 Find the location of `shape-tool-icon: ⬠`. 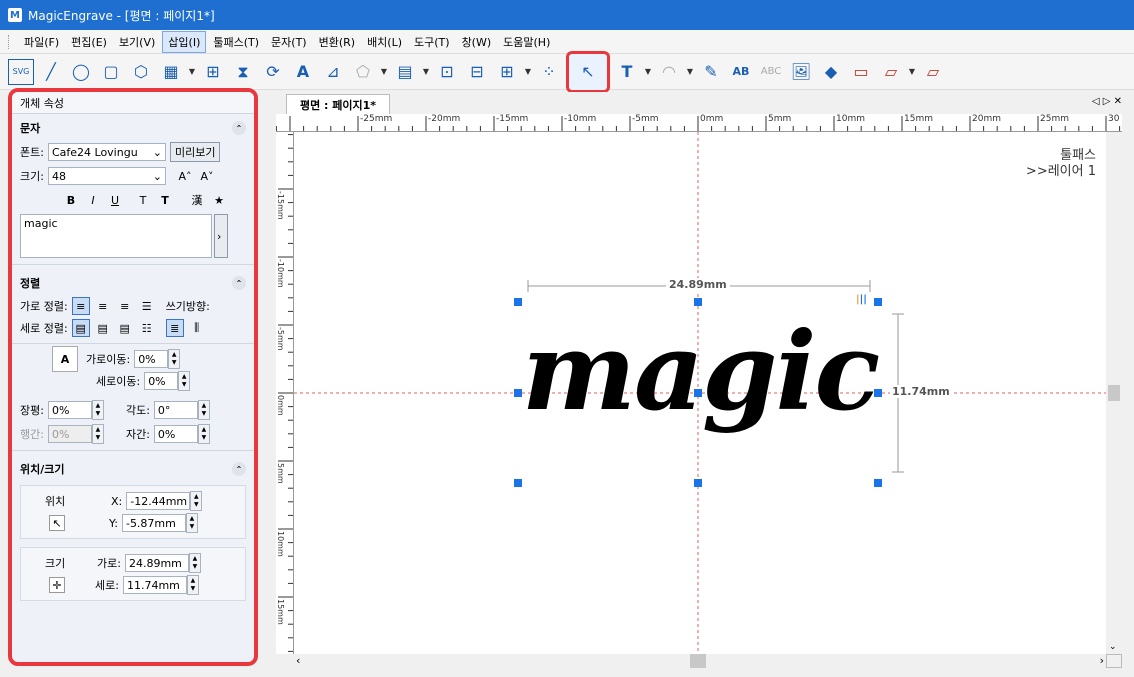

shape-tool-icon: ⬠ is located at coordinates (363, 72).